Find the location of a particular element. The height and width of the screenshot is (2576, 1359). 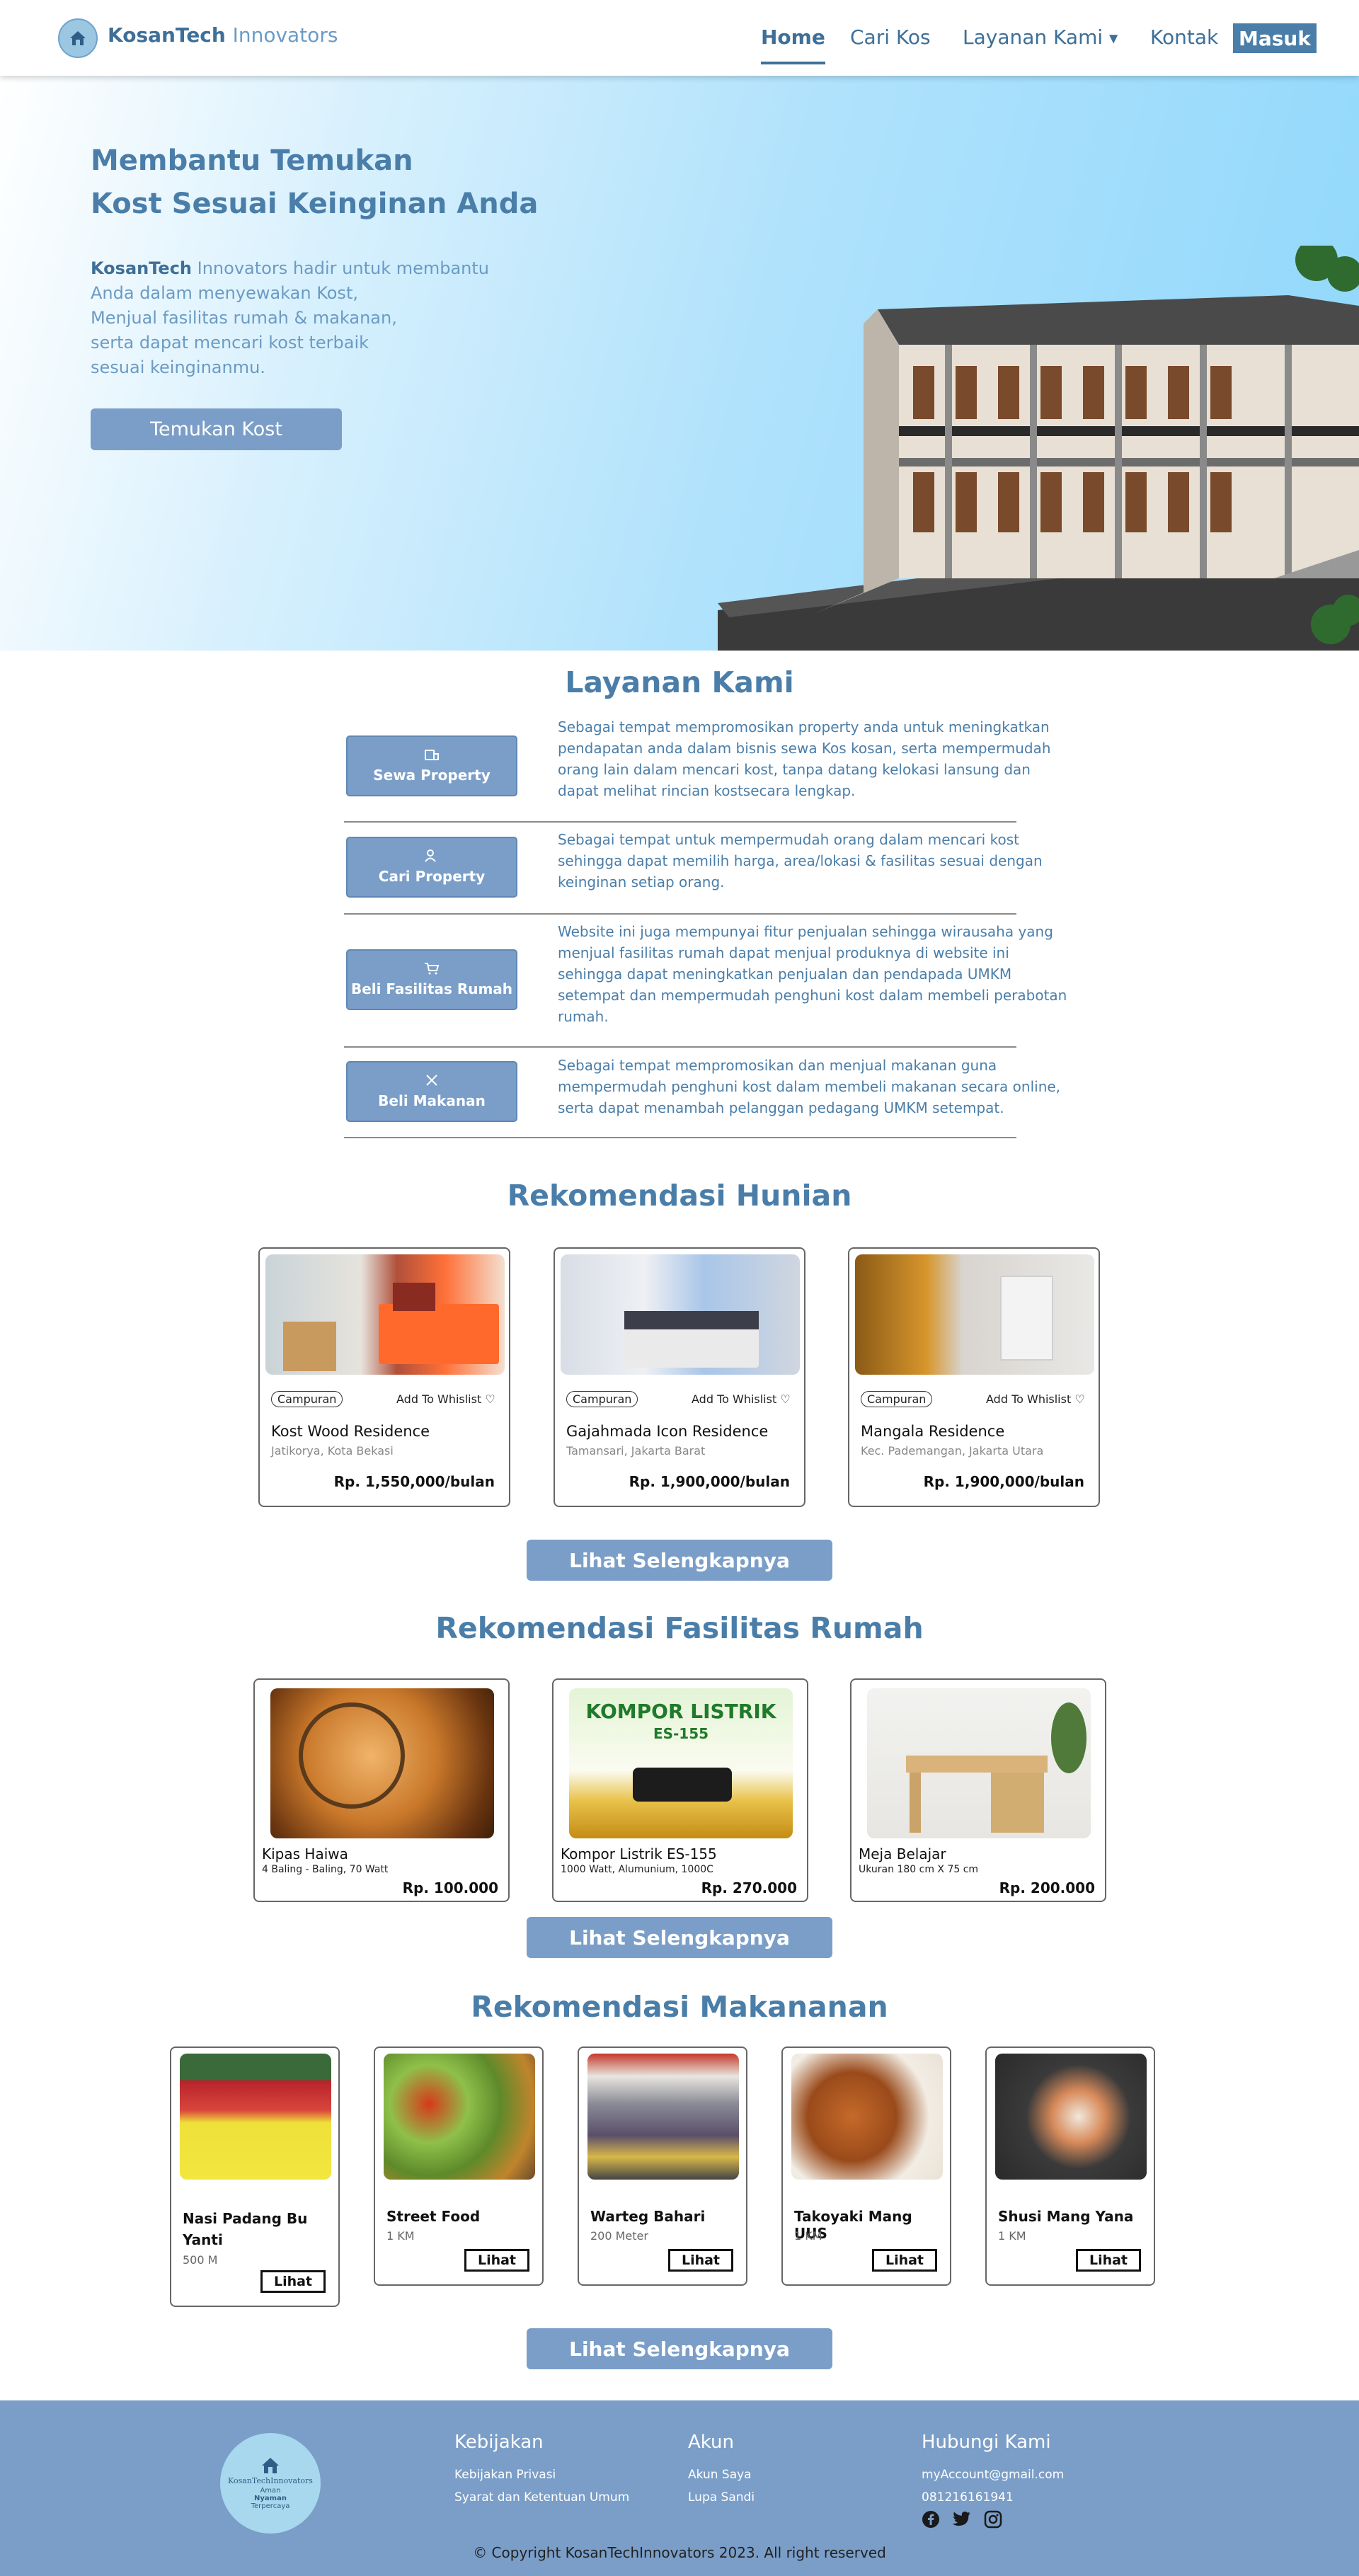

cari-property-button: Cari Property is located at coordinates (431, 867).